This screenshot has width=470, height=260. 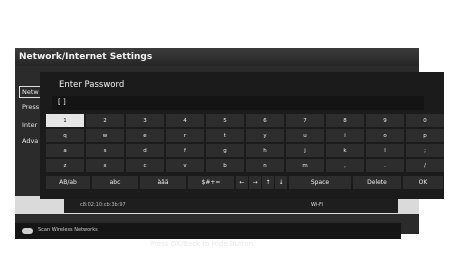 I want to click on key-d: d, so click(x=145, y=150).